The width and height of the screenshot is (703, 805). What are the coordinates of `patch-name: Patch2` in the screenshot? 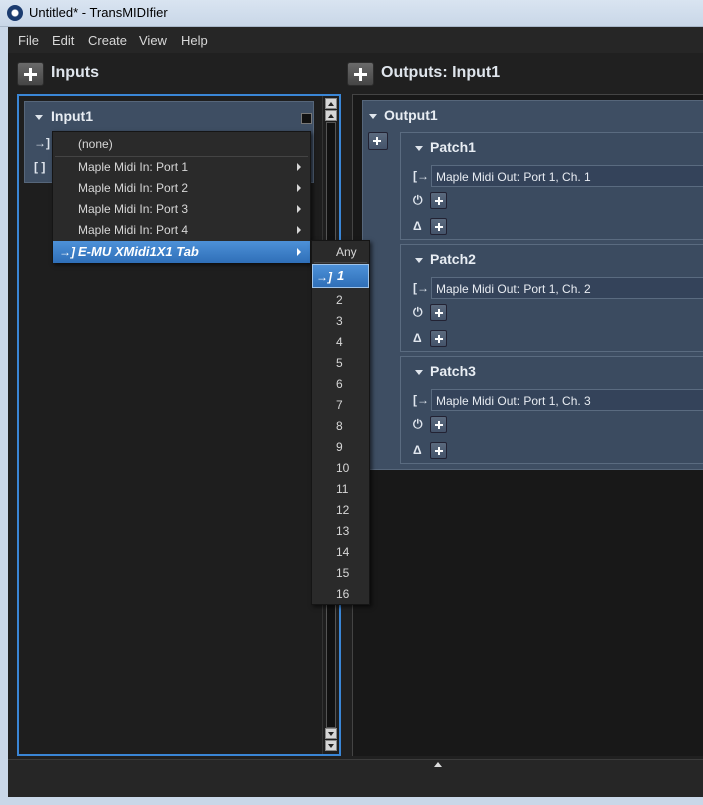 It's located at (453, 259).